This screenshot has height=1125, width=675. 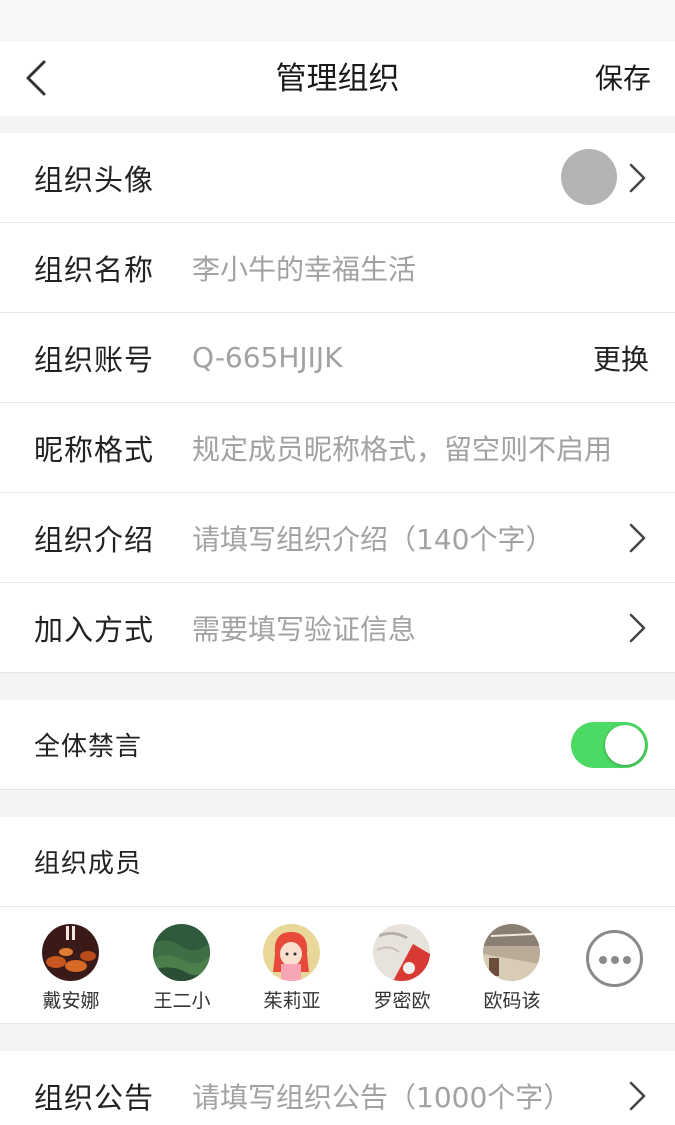 What do you see at coordinates (94, 449) in the screenshot?
I see `nickname-format-label: 昵称格式` at bounding box center [94, 449].